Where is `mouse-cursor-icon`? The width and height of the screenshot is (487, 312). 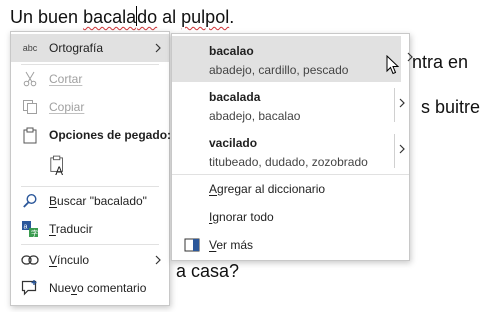
mouse-cursor-icon is located at coordinates (393, 65).